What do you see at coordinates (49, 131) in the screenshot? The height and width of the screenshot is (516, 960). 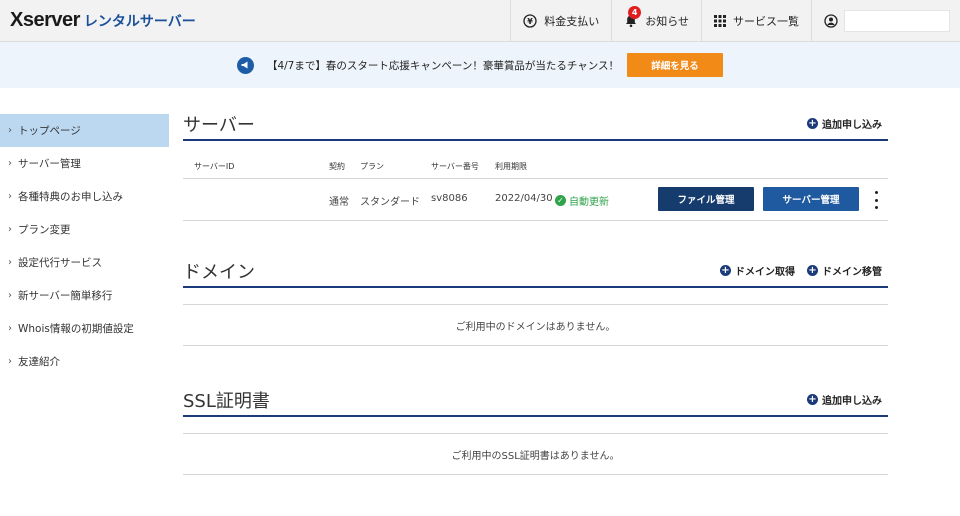 I see `sidebar-item-label: トップページ` at bounding box center [49, 131].